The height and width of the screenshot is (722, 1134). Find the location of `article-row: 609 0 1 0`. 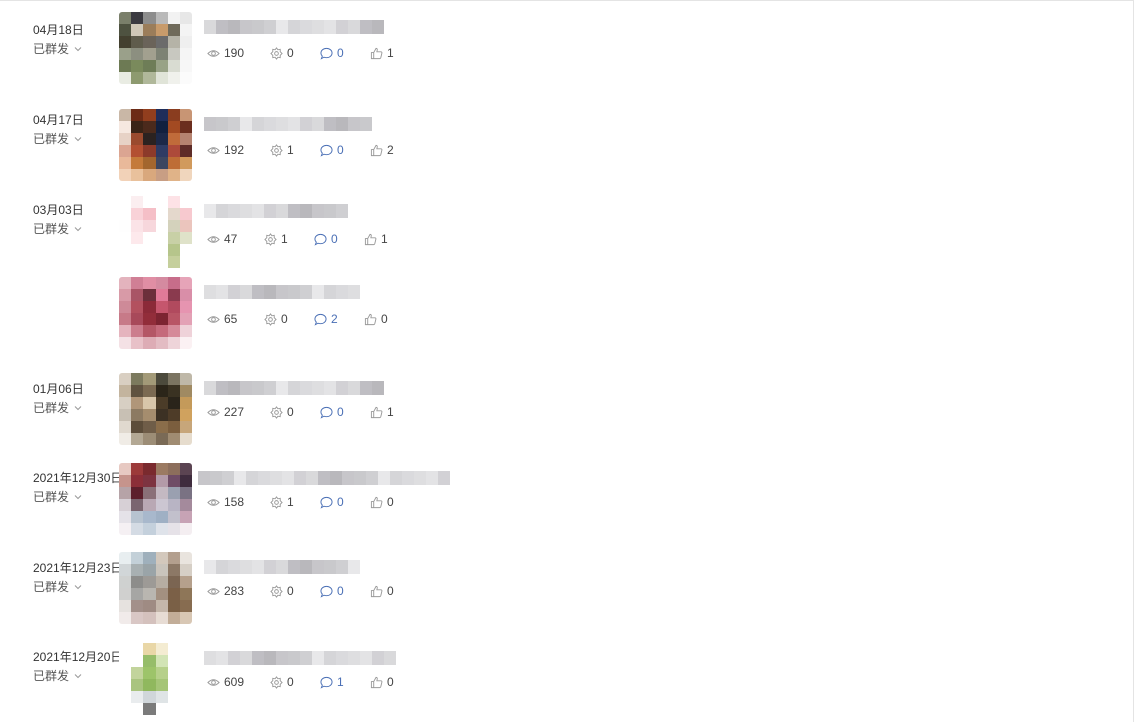

article-row: 609 0 1 0 is located at coordinates (329, 679).